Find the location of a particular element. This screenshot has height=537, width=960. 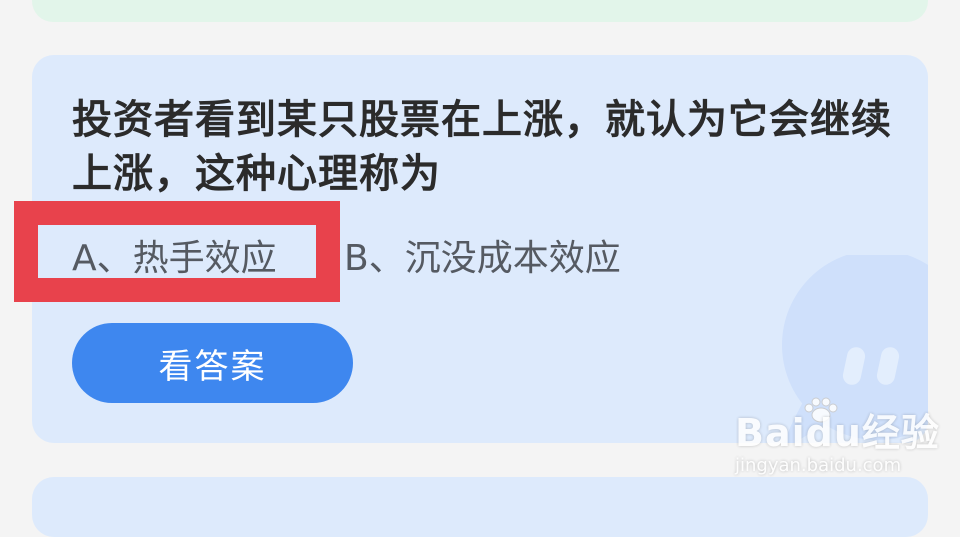

baidu-watermark: Baidu经验 jingyan.baidu.com is located at coordinates (837, 436).